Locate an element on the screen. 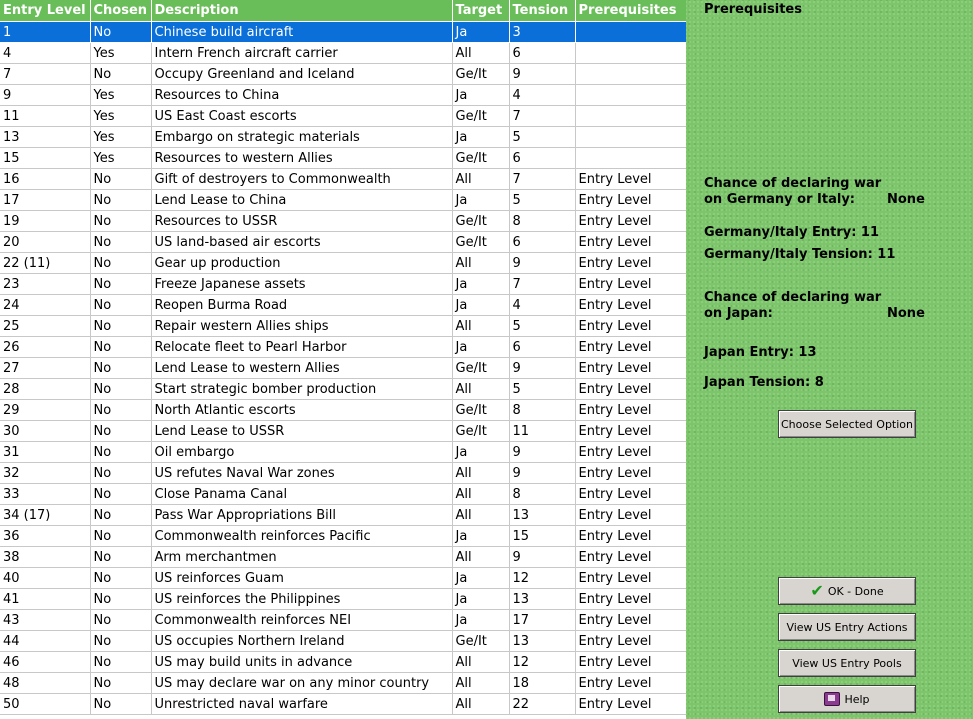 This screenshot has width=973, height=719. cell-tension: 15 is located at coordinates (542, 536).